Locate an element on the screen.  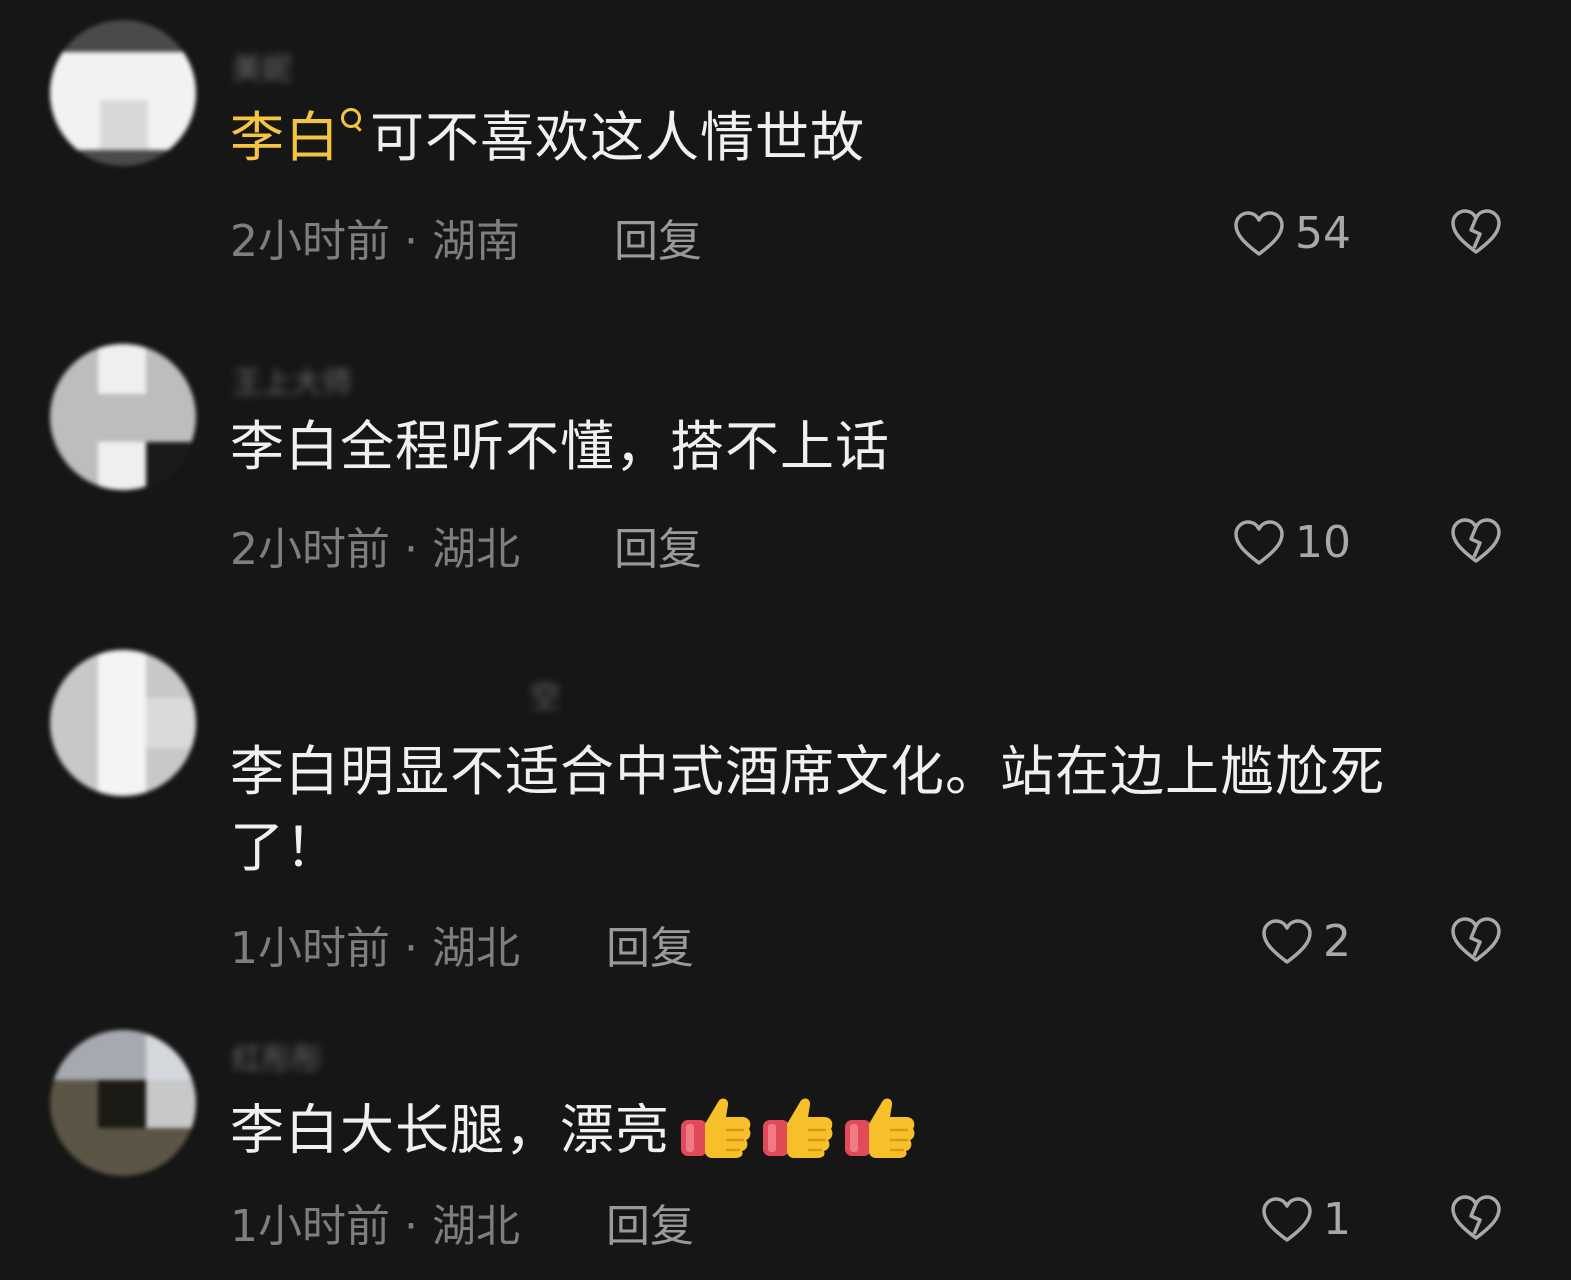
username: 美妮 is located at coordinates (262, 66).